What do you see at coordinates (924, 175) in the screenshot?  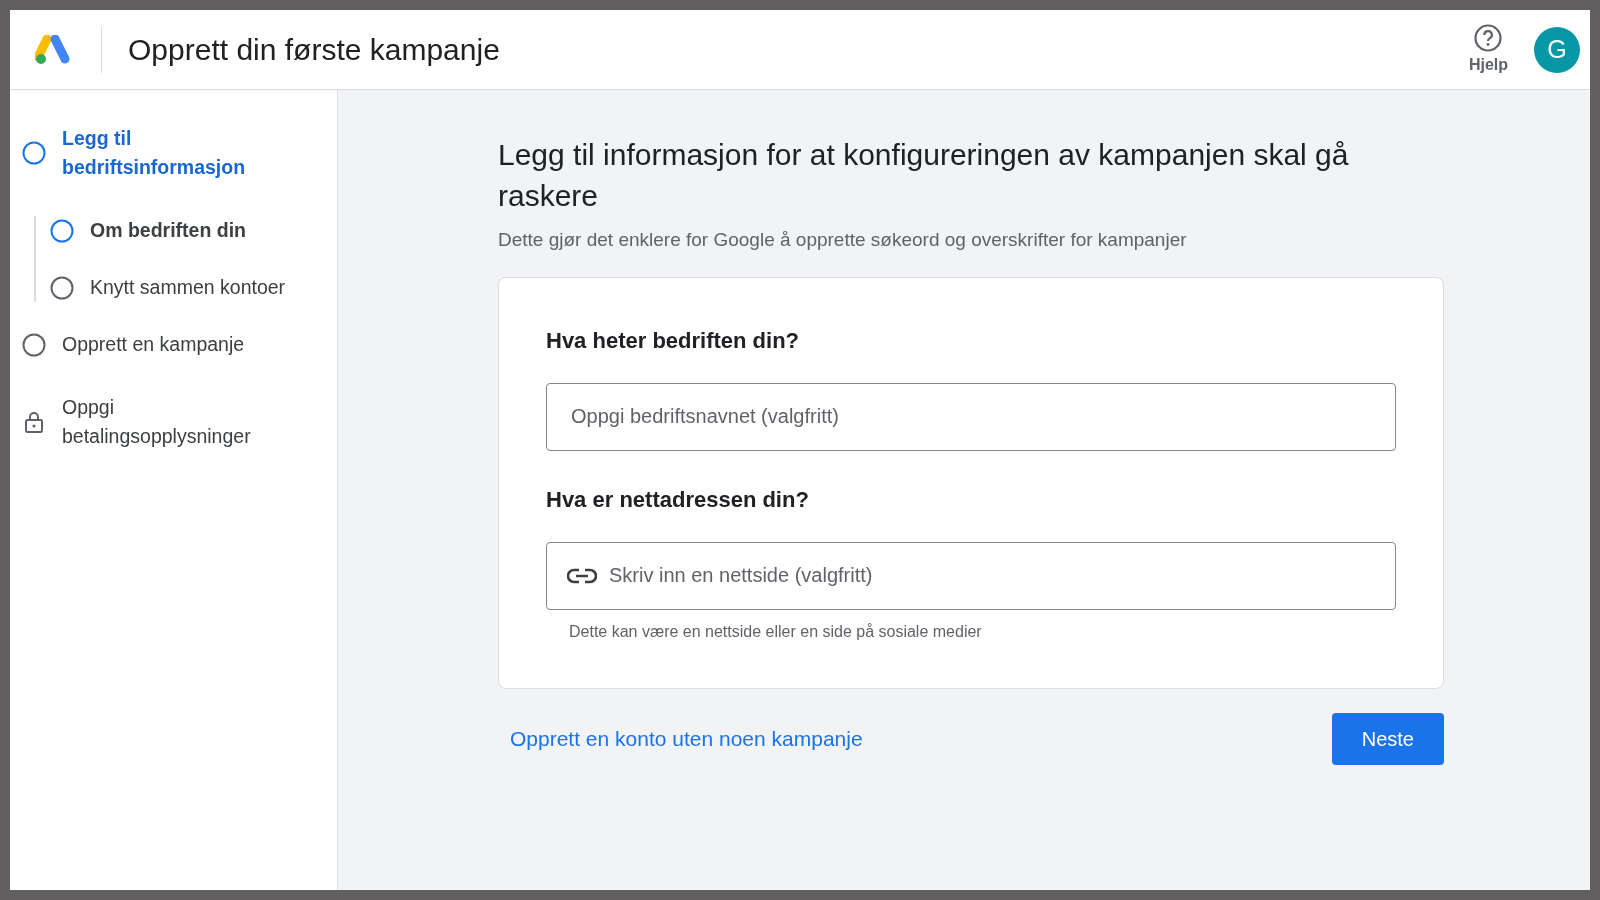 I see `section-heading: Legg til informasjon for at konfigureringen av kampanjen skal gå raskere` at bounding box center [924, 175].